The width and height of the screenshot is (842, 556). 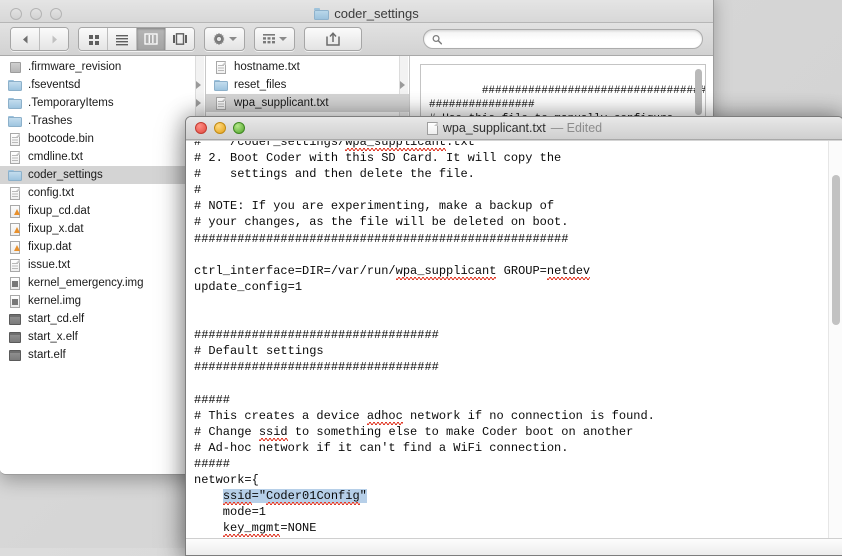 What do you see at coordinates (102, 193) in the screenshot?
I see `finder-row: config.txt` at bounding box center [102, 193].